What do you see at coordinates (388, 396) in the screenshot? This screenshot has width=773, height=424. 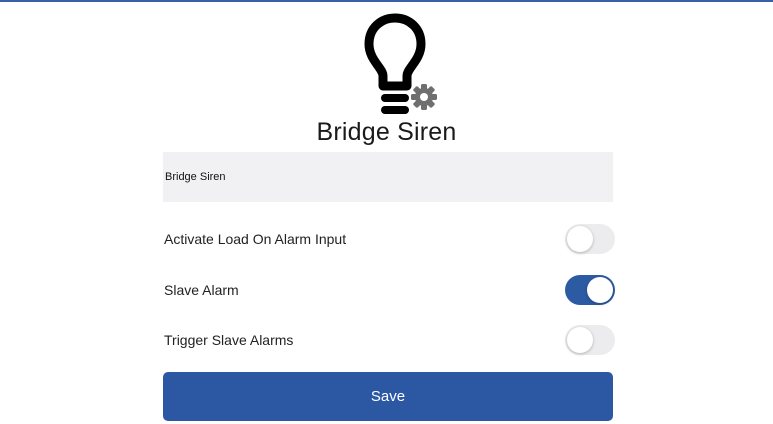 I see `save-button: Save` at bounding box center [388, 396].